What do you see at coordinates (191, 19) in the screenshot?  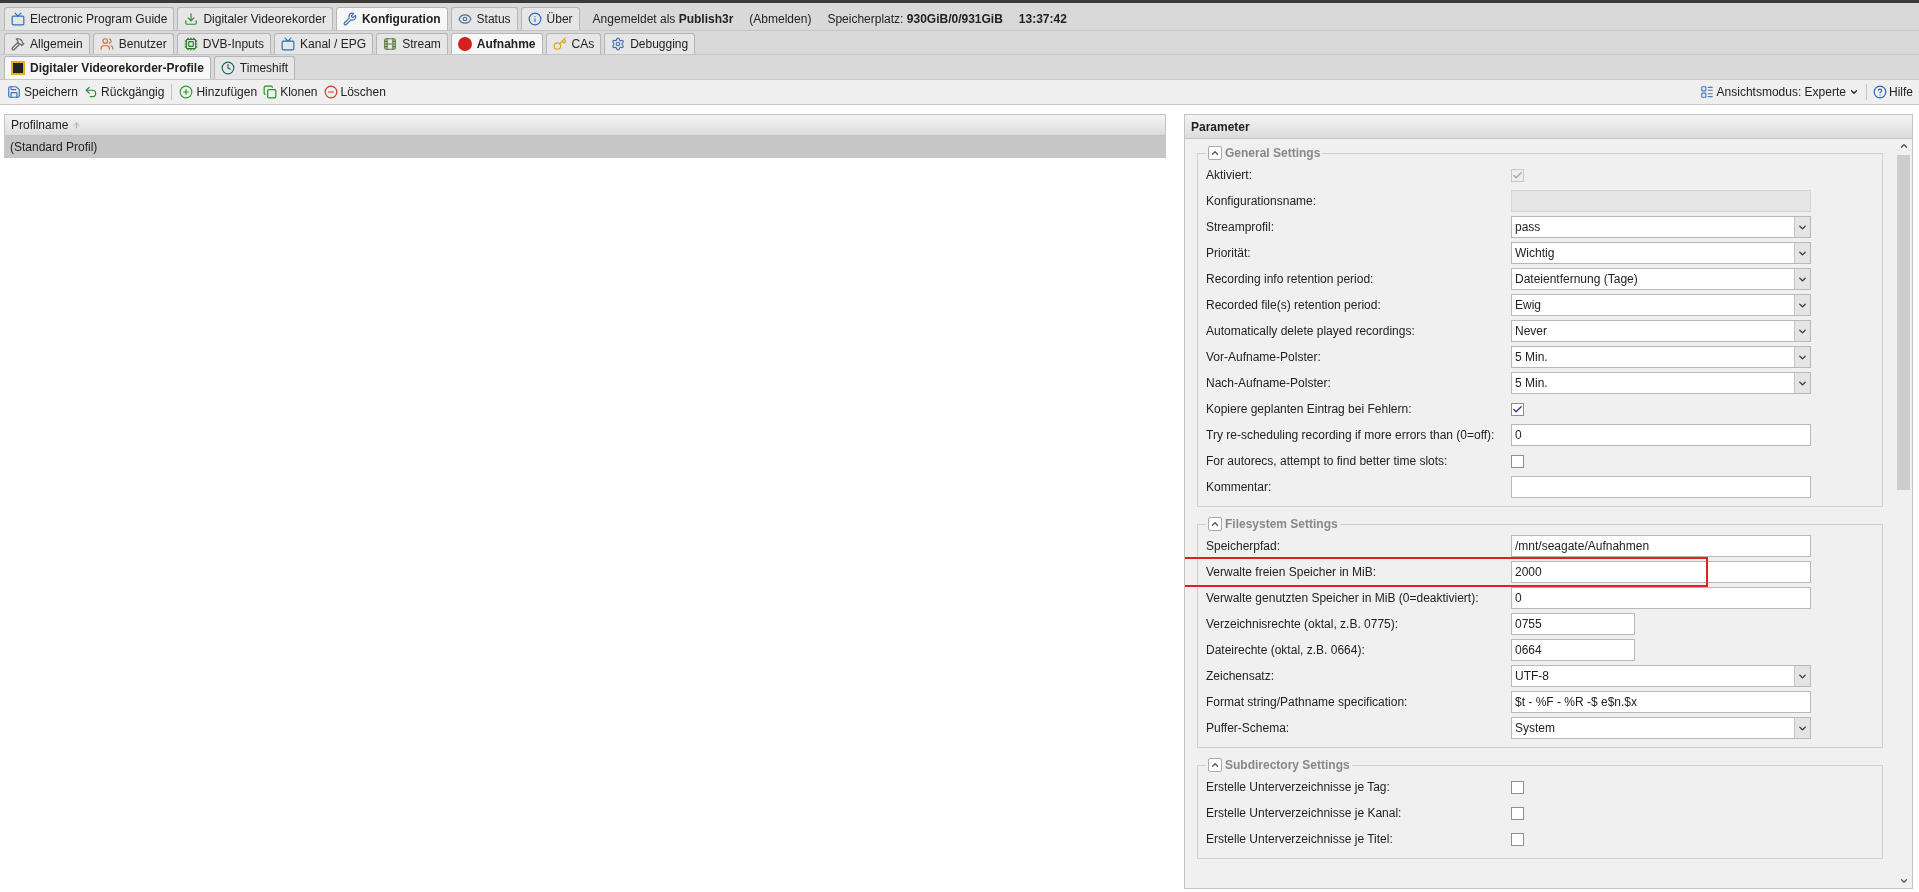 I see `download-icon` at bounding box center [191, 19].